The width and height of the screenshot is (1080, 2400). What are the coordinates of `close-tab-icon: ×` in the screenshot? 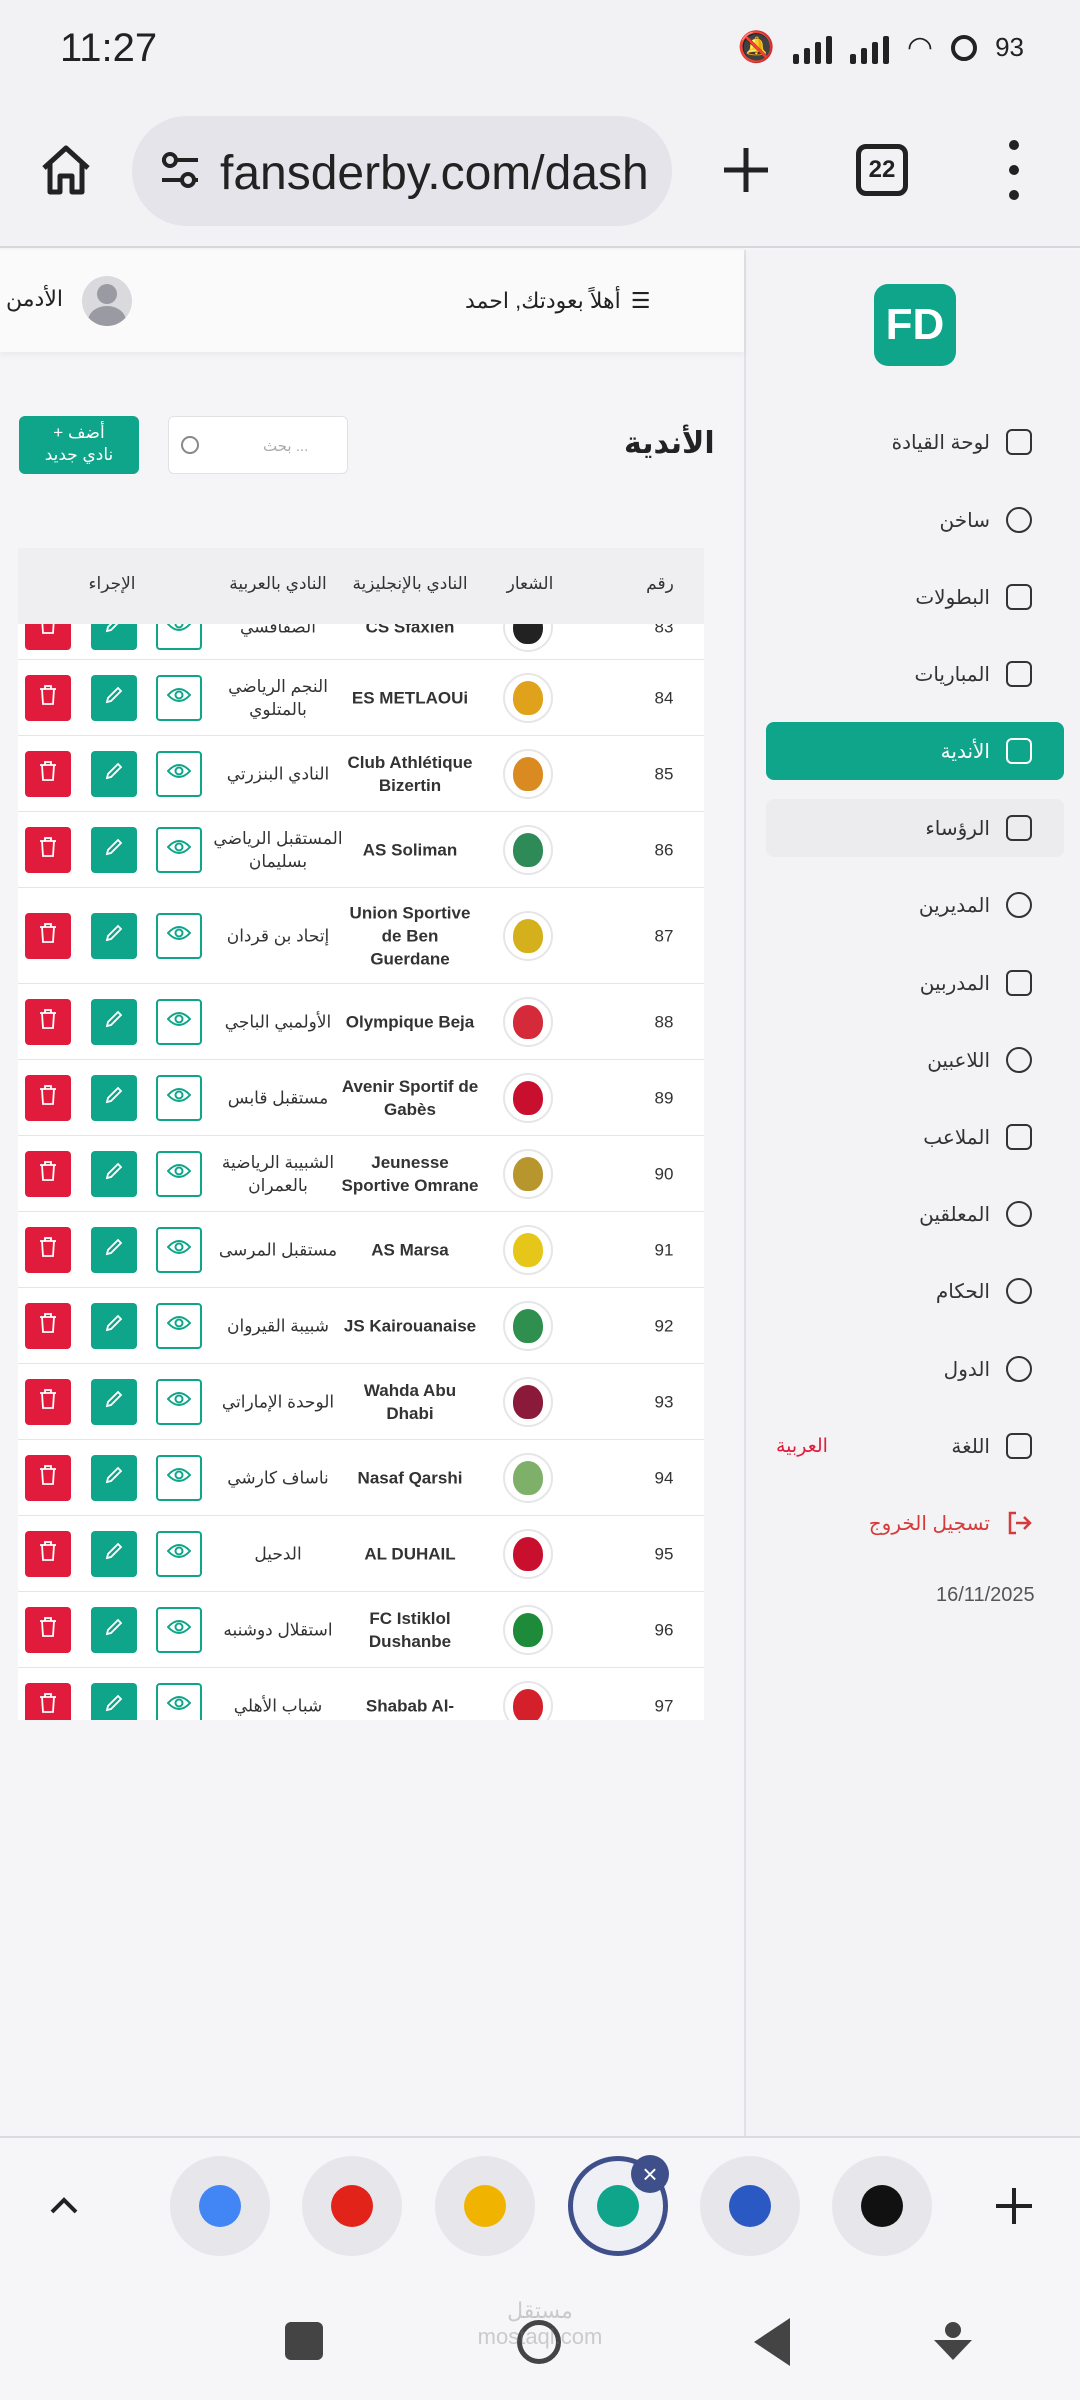 It's located at (650, 2174).